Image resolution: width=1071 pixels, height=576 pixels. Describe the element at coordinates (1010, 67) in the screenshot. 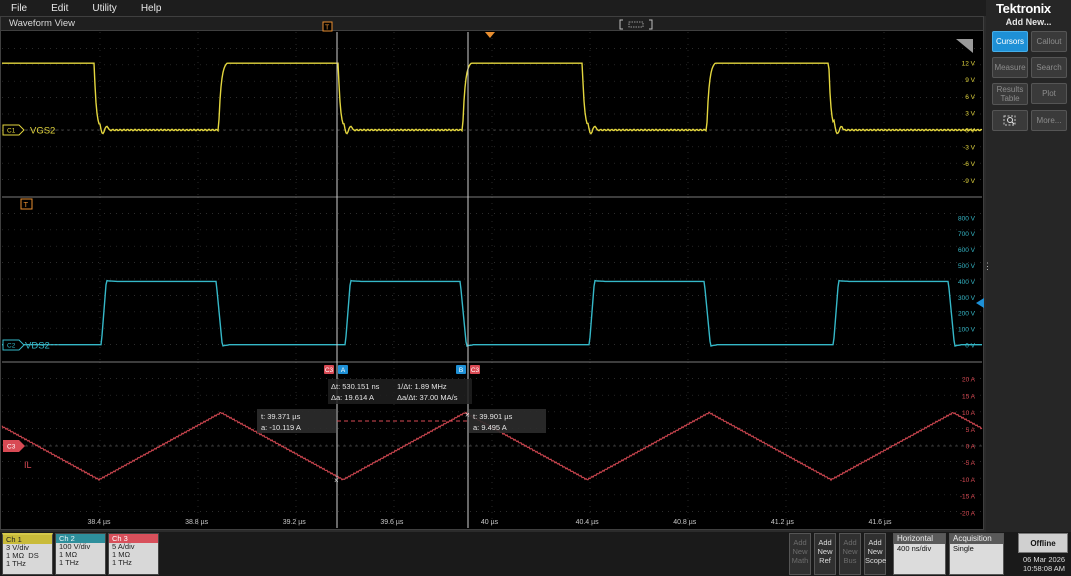

I see `measure-button: Measure` at that location.